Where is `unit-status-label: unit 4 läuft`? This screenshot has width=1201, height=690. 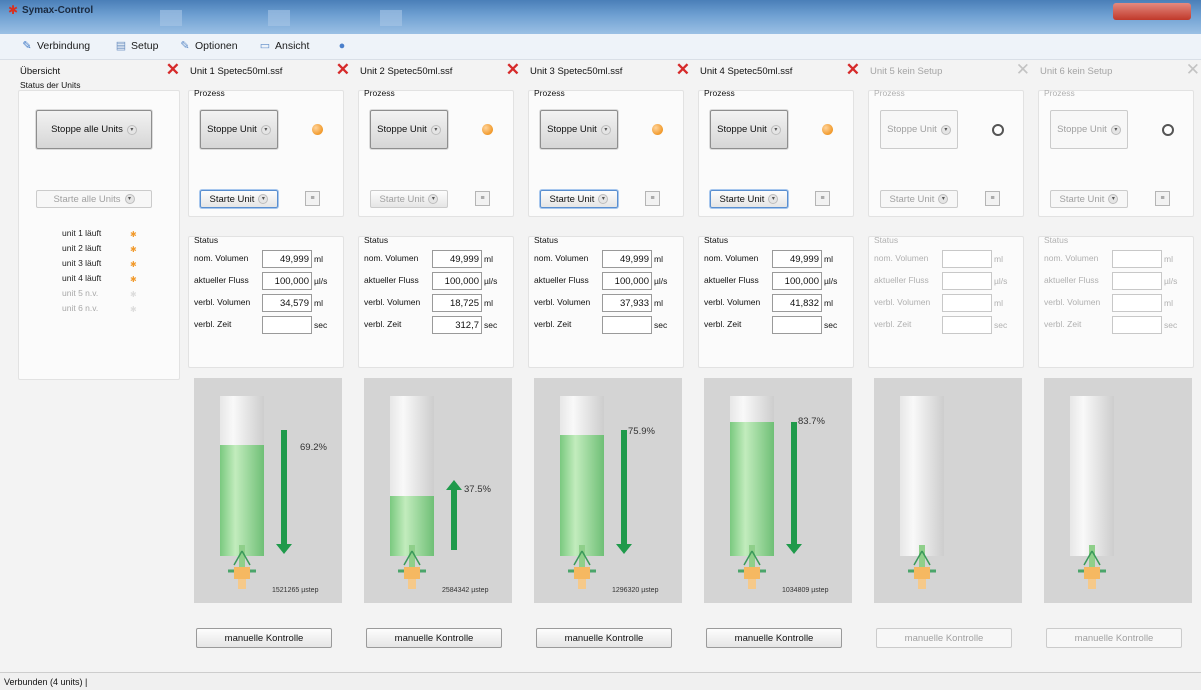
unit-status-label: unit 4 läuft is located at coordinates (82, 278).